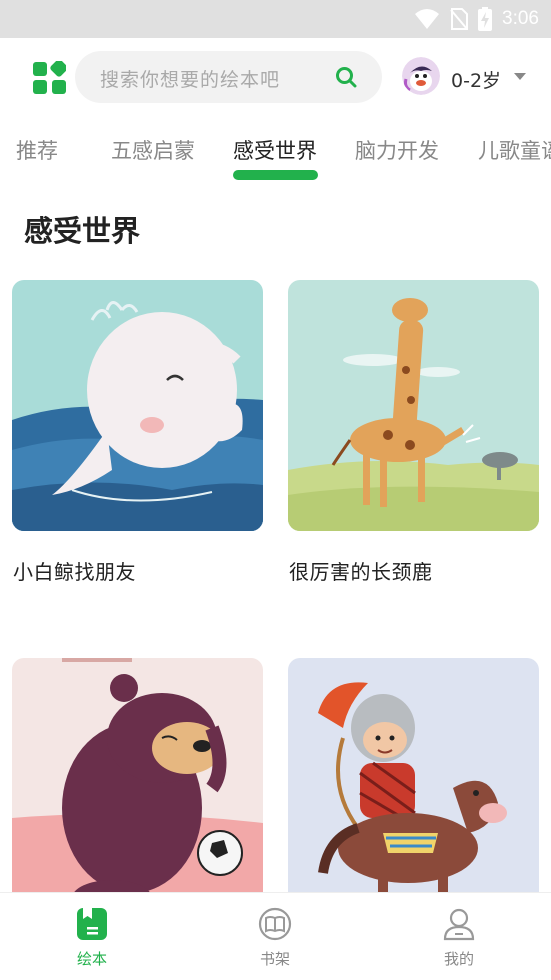  Describe the element at coordinates (275, 150) in the screenshot. I see `tab-feel-the-world: 感受世界` at that location.